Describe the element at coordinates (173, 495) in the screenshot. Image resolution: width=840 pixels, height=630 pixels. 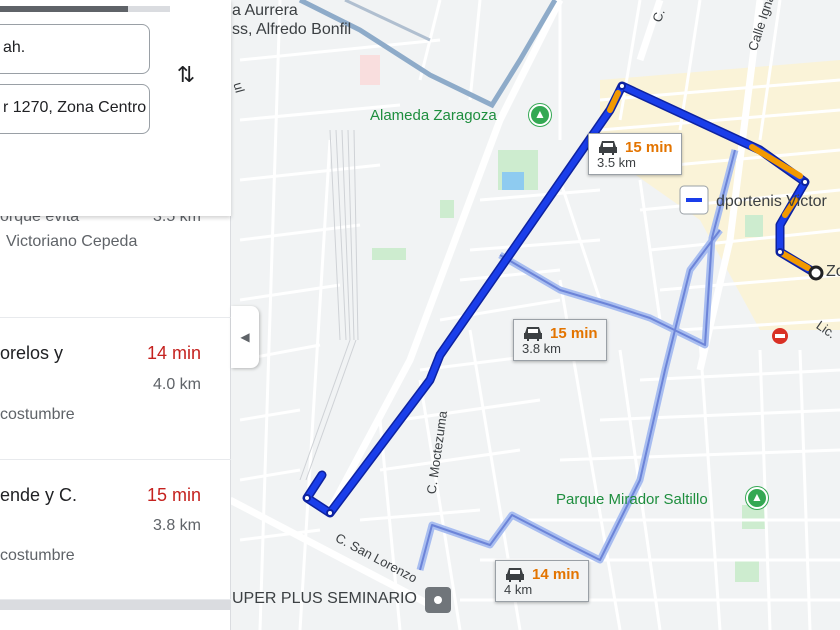
I see `route-option-time: 15 min` at that location.